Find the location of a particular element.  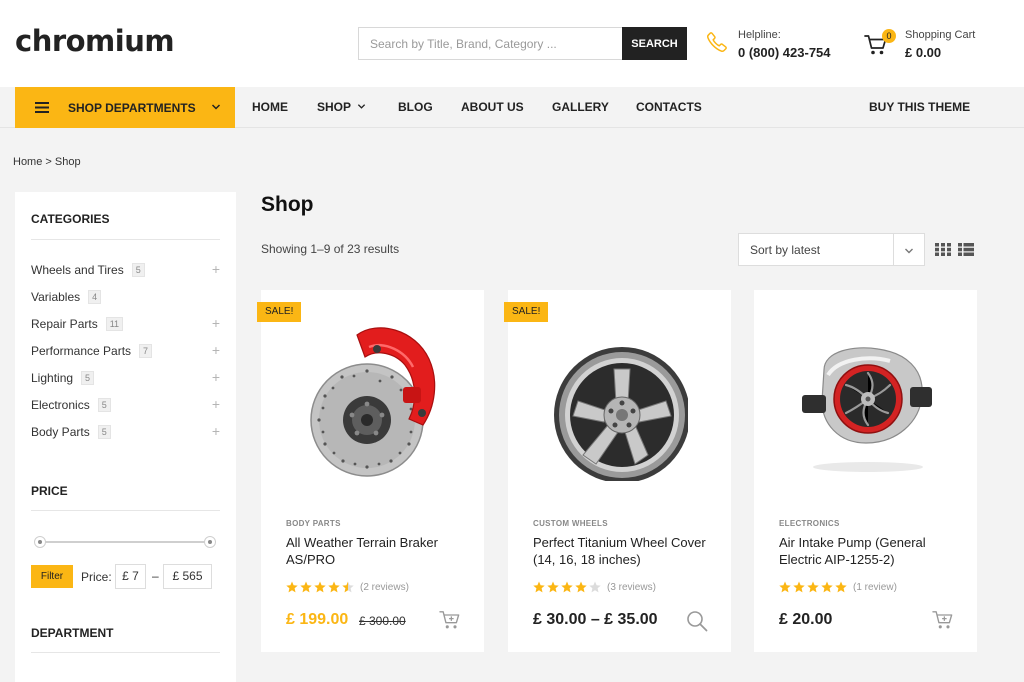

brake-disc-image is located at coordinates (373, 398).